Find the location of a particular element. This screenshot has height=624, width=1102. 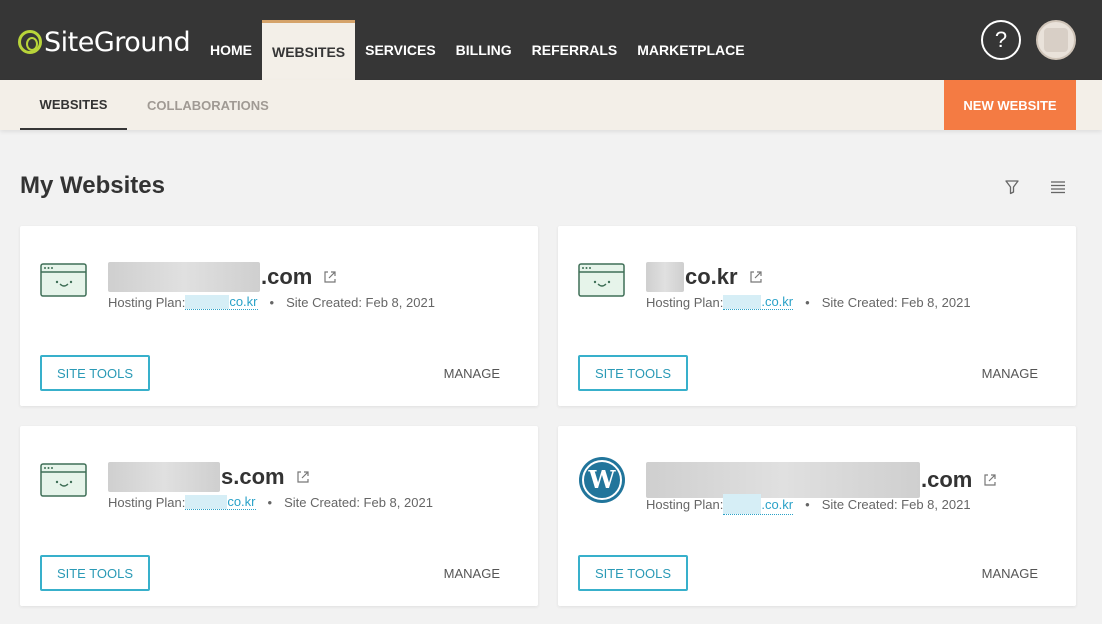

brand-name: SiteGround is located at coordinates (117, 42).